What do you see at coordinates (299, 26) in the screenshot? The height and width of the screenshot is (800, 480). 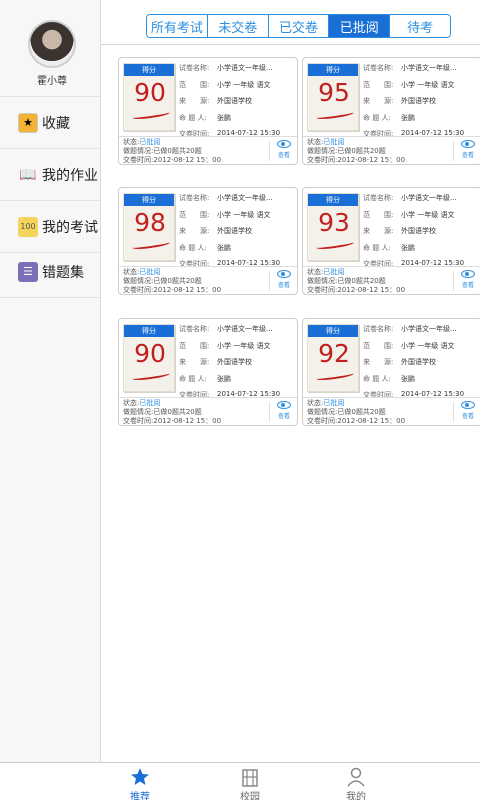 I see `tab-submitted: 已交卷` at bounding box center [299, 26].